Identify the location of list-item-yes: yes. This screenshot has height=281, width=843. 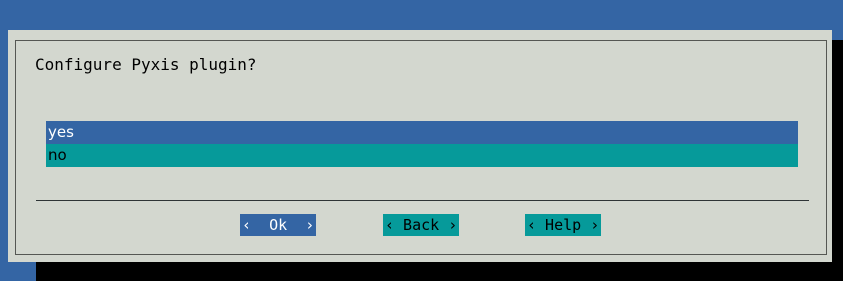
(422, 132).